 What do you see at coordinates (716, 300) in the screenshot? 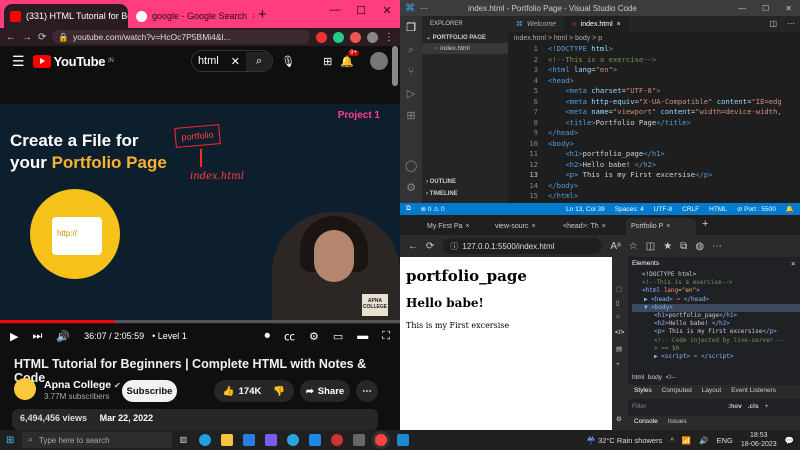
I see `dom-node: ▶ <head> ⋯ </head>` at bounding box center [716, 300].